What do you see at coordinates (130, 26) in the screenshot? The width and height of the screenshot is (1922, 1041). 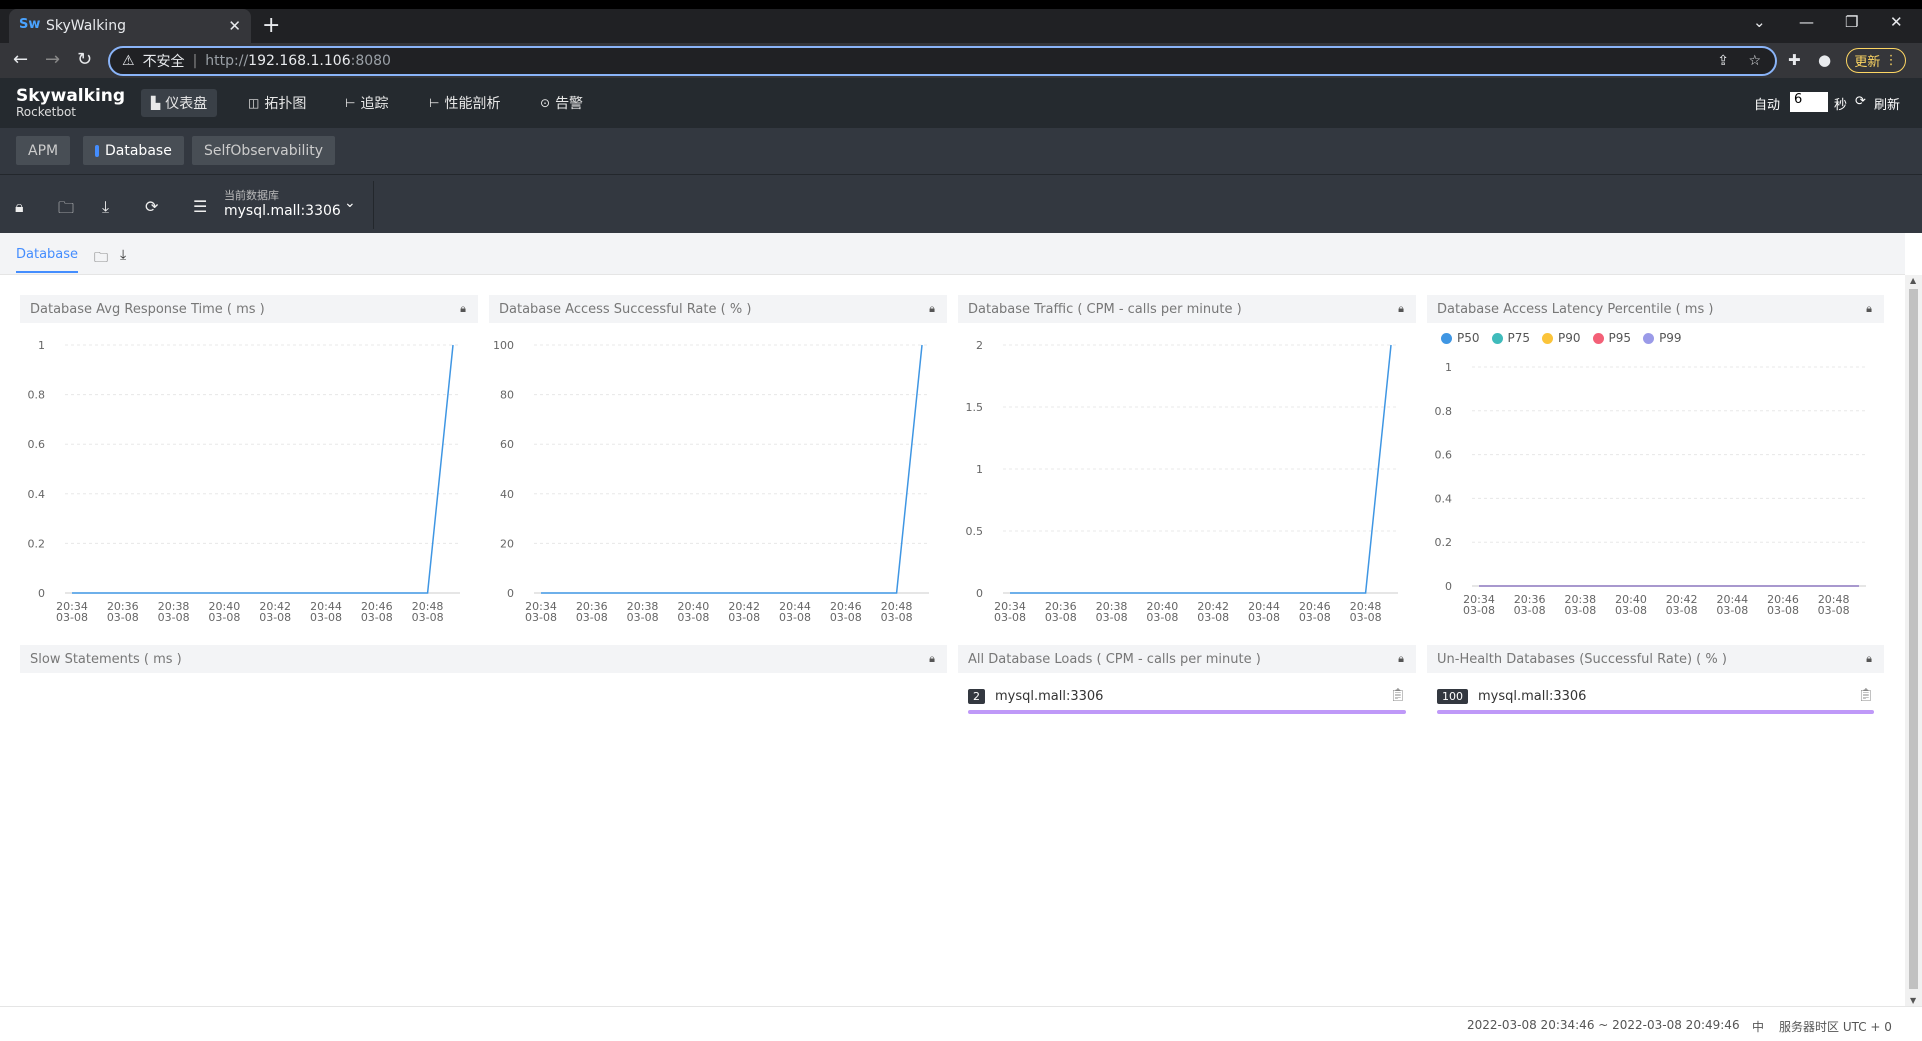 I see `browser-tab: Sw SkyWalking ✕` at bounding box center [130, 26].